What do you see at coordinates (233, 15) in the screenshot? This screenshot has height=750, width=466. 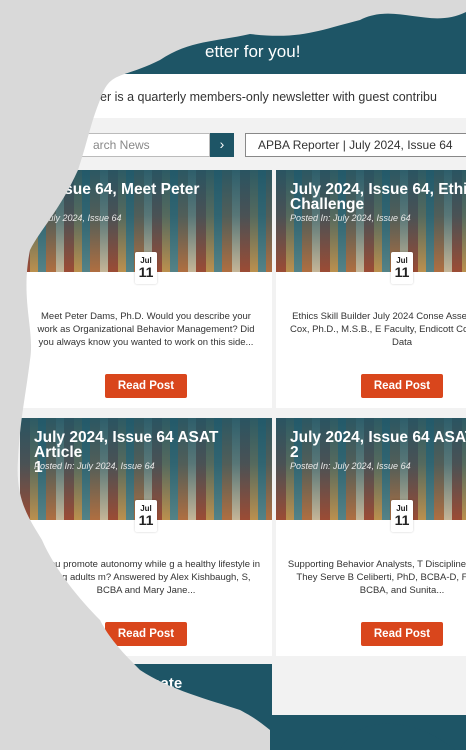 I see `top-navbar` at bounding box center [233, 15].